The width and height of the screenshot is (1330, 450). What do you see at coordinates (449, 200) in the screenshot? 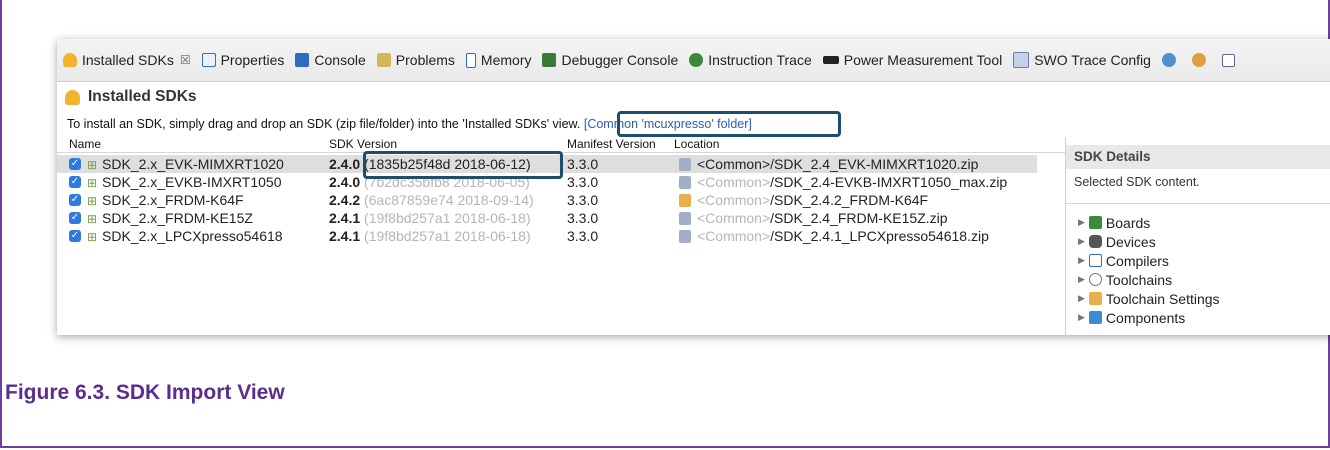
I see `sdk-version-hash: (6ac87859e74 2018-09-14)` at bounding box center [449, 200].